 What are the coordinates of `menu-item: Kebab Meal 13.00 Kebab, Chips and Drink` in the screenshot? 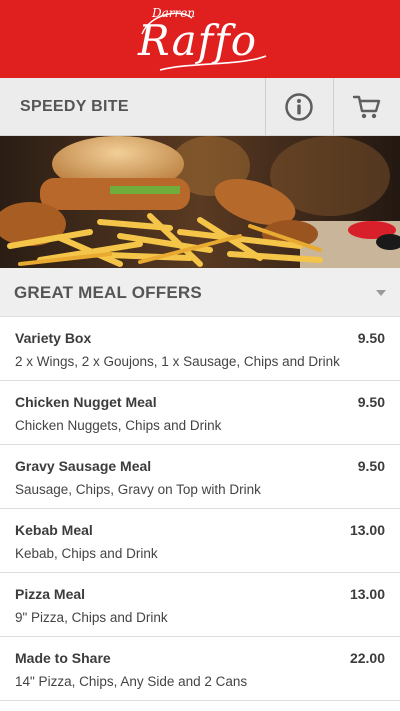 It's located at (200, 541).